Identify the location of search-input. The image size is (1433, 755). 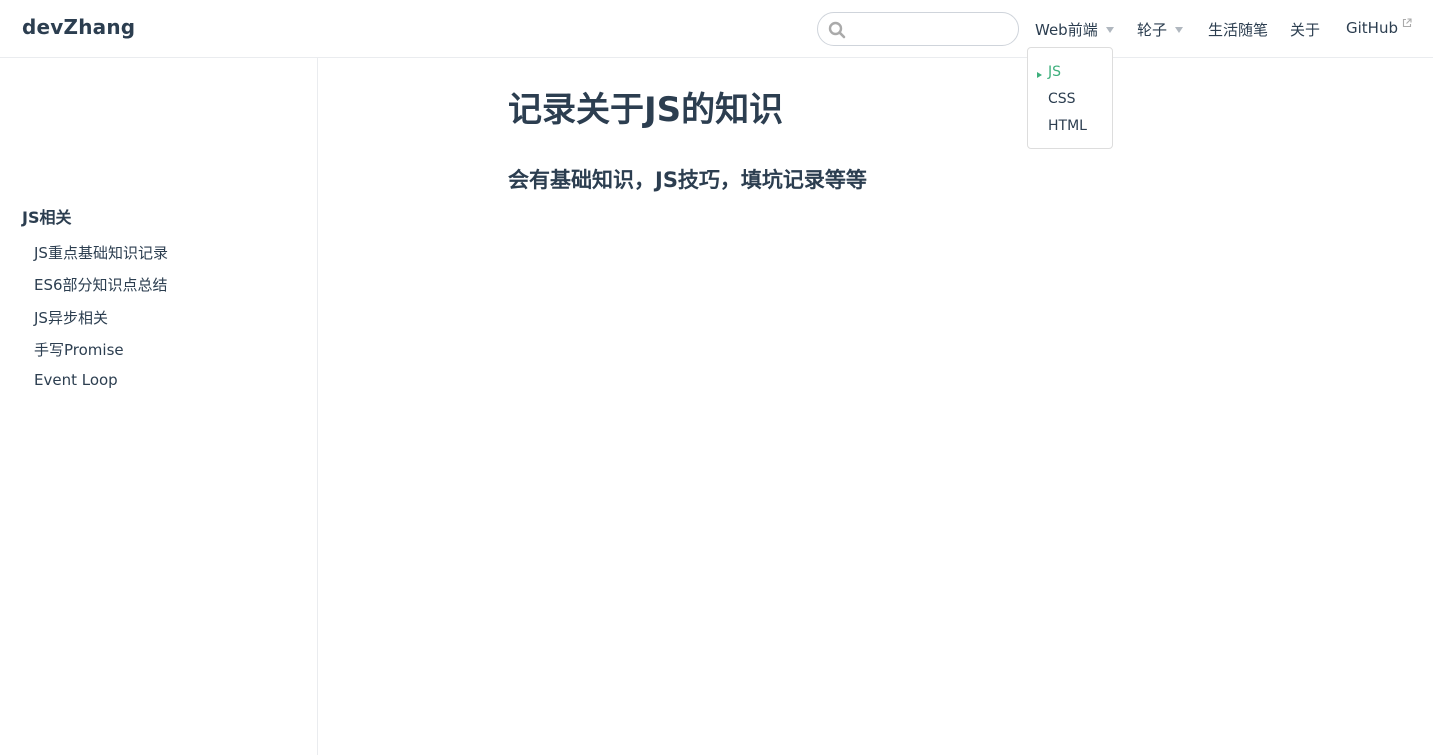
(930, 29).